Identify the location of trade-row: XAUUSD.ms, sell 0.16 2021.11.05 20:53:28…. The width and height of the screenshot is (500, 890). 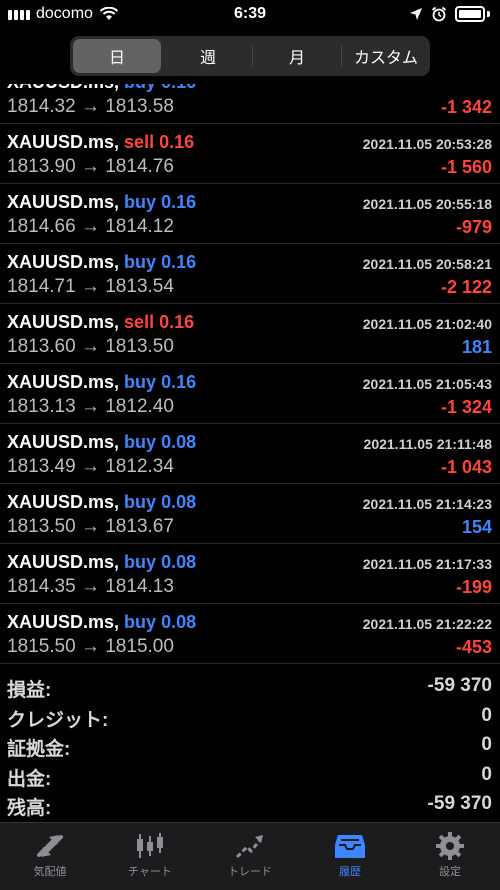
(250, 154).